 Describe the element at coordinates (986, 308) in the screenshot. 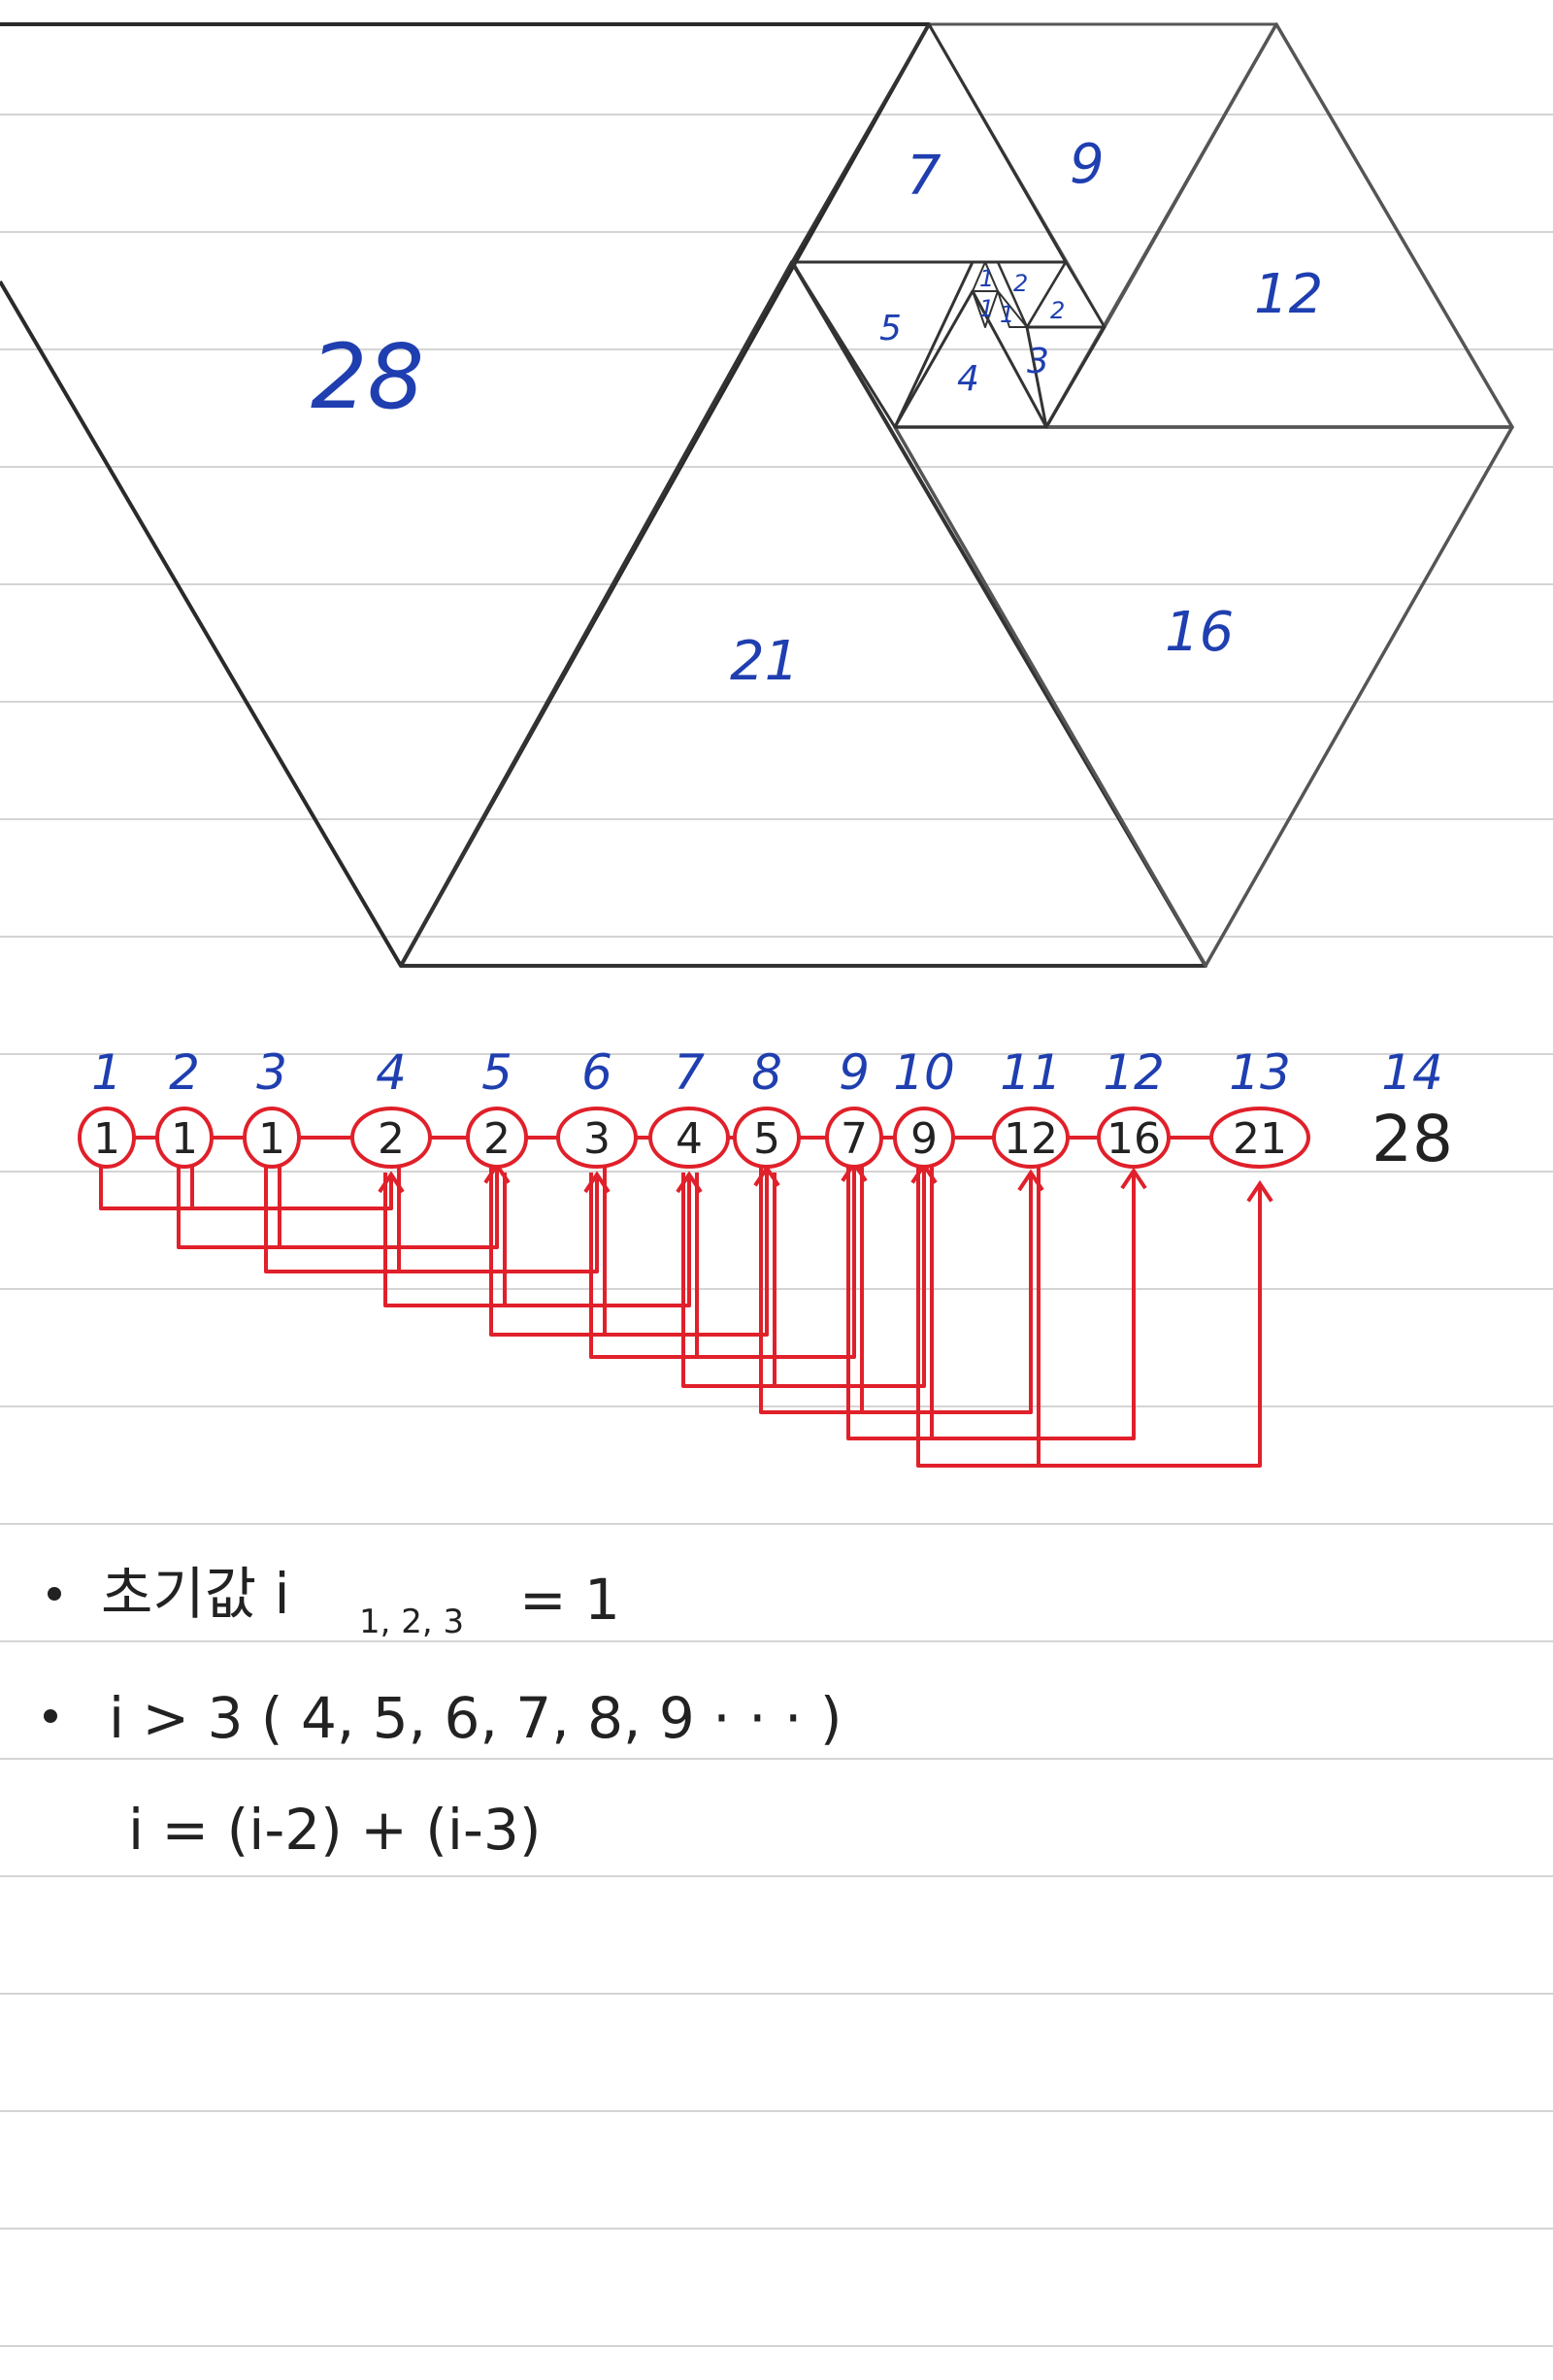

I see `label-1b: 1` at that location.